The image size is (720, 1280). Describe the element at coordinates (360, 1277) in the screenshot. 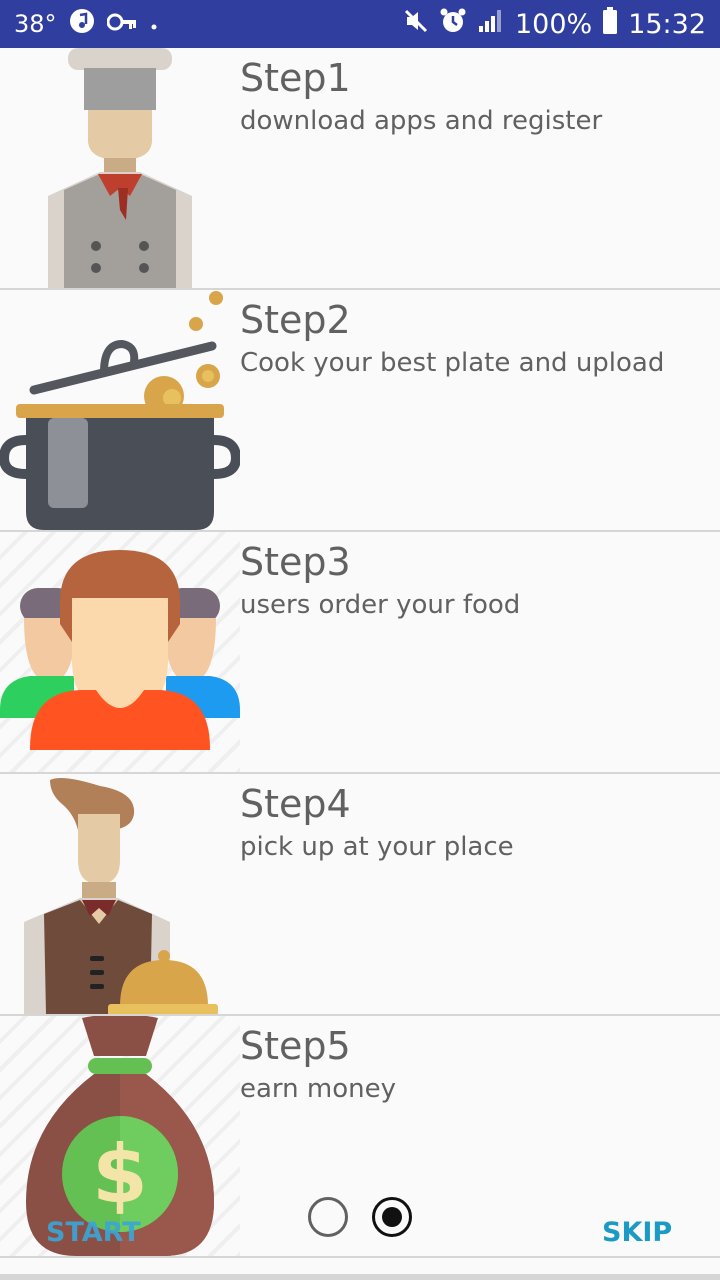

I see `divider` at that location.